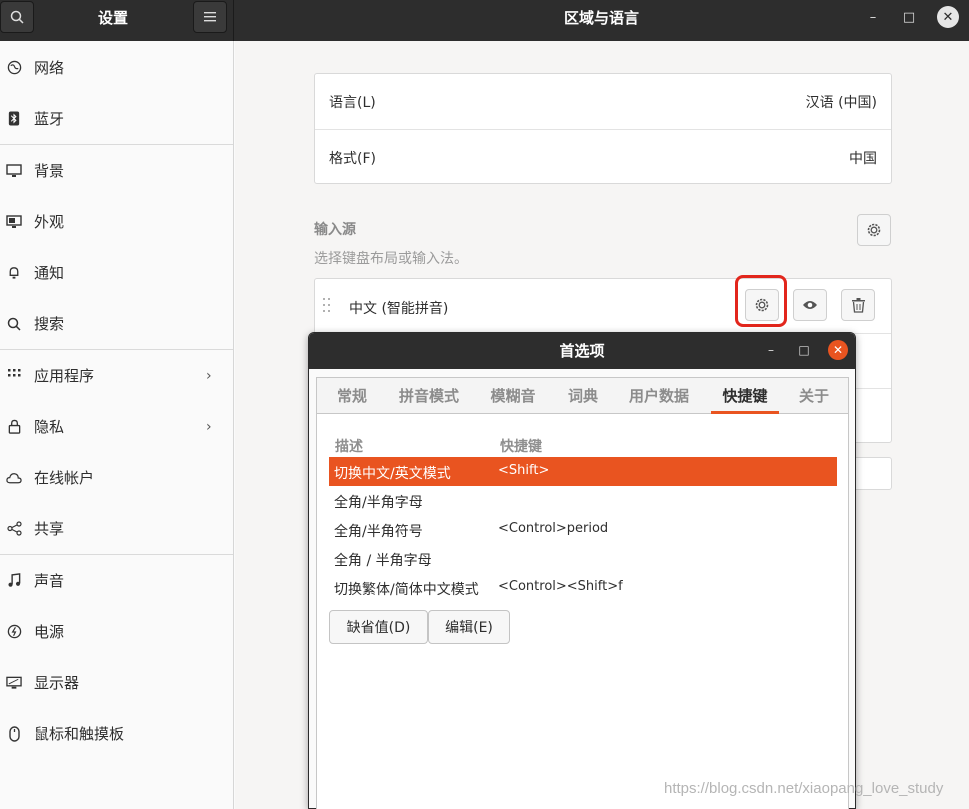 This screenshot has height=809, width=969. Describe the element at coordinates (49, 68) in the screenshot. I see `sidebar-item-label: 网络` at that location.